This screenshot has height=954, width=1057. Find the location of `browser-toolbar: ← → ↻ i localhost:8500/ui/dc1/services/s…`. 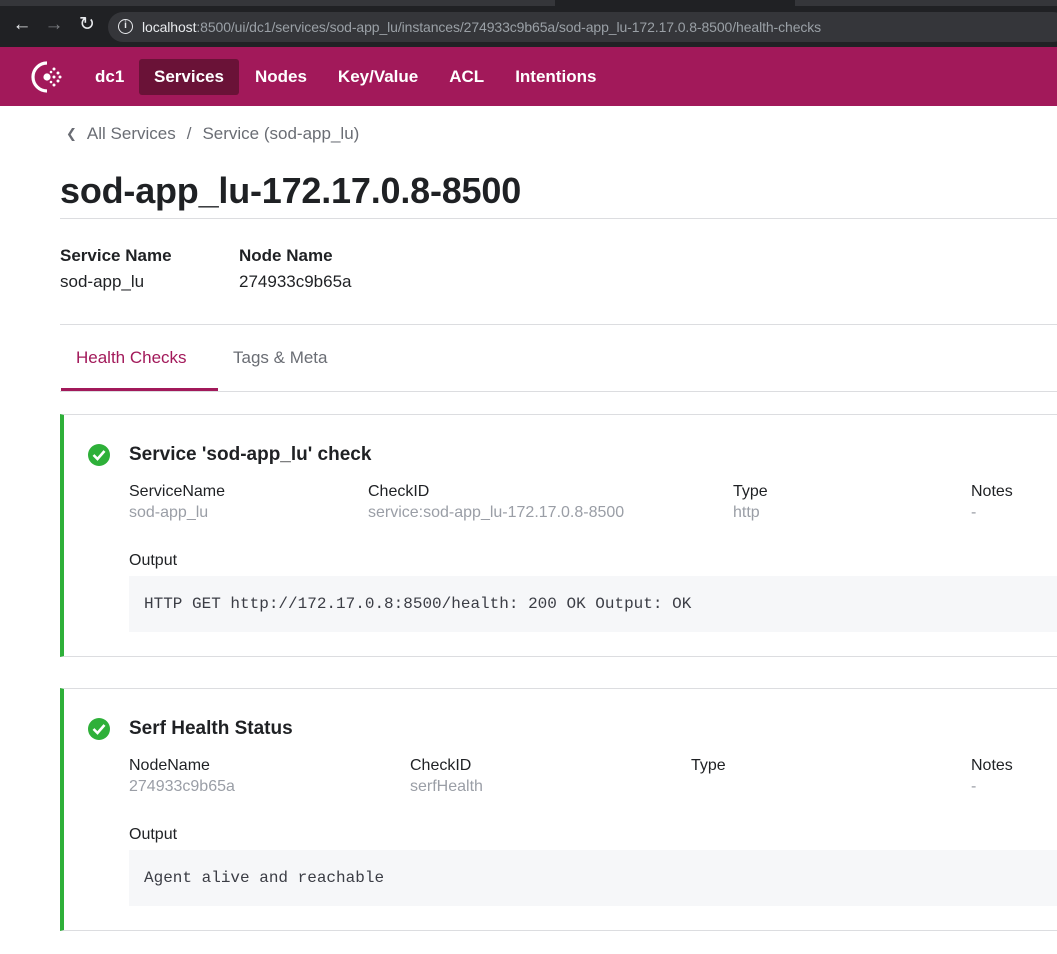

browser-toolbar: ← → ↻ i localhost:8500/ui/dc1/services/s… is located at coordinates (528, 23).